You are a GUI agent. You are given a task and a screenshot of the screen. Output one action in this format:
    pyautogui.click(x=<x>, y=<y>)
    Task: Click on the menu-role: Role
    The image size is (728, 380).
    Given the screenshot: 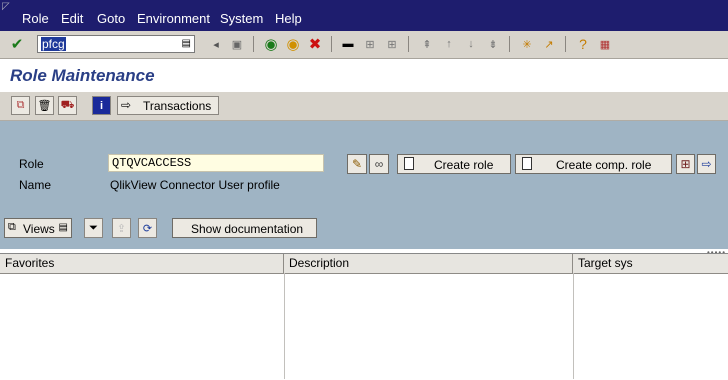 What is the action you would take?
    pyautogui.click(x=35, y=19)
    